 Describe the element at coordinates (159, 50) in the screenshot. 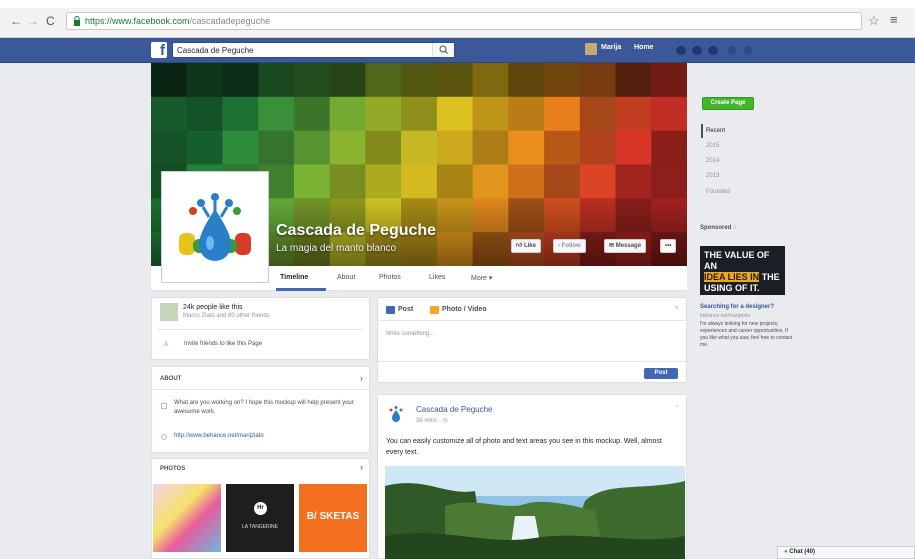

I see `facebook-logo-icon: f` at that location.